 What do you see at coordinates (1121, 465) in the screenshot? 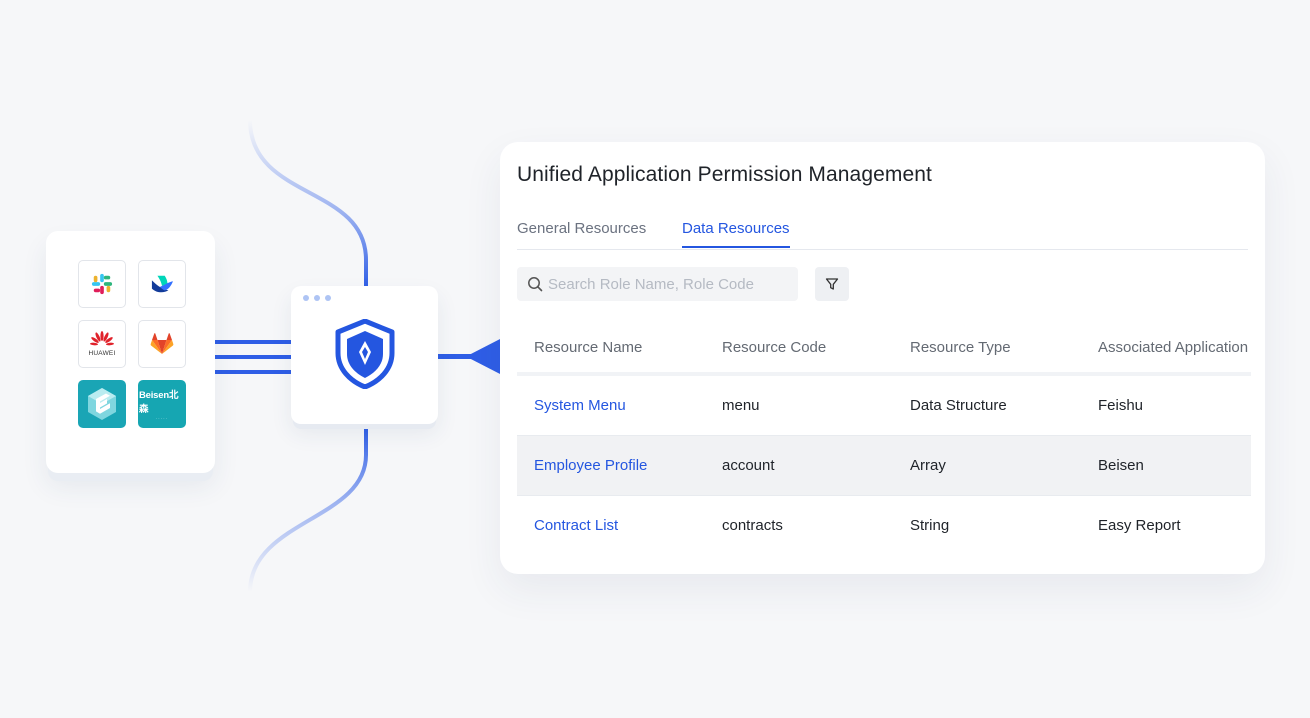
I see `associated-application: Beisen` at bounding box center [1121, 465].